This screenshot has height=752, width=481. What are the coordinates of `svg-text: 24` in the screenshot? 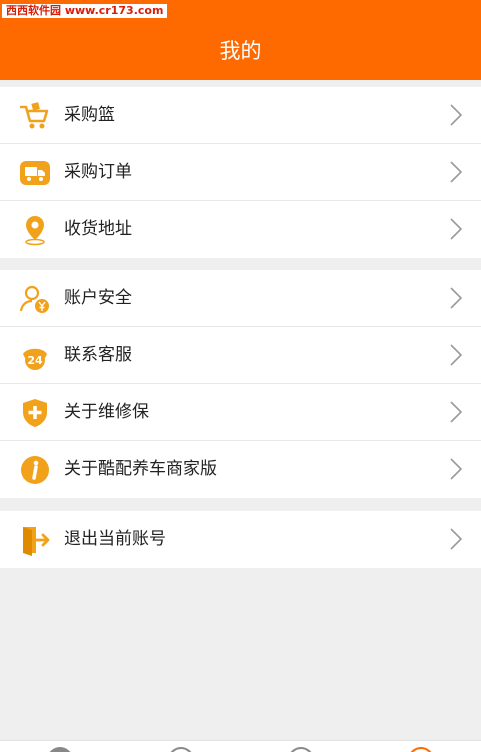 It's located at (35, 360).